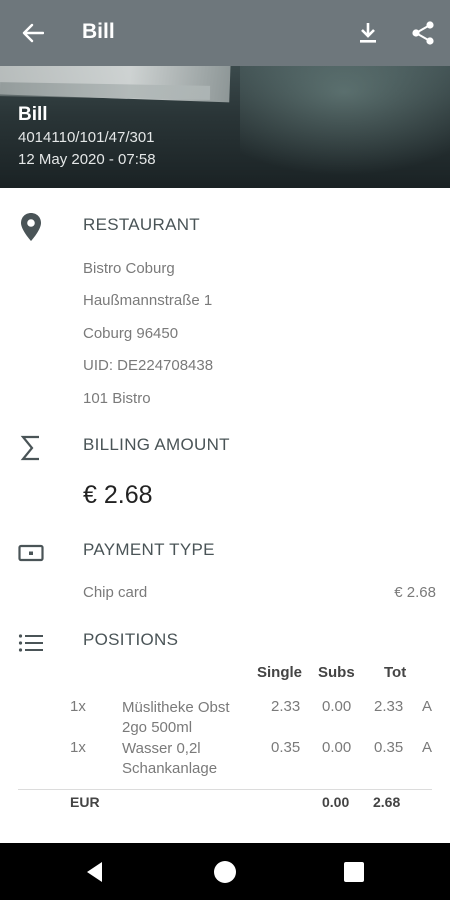 The image size is (450, 900). I want to click on nav-home-icon, so click(225, 872).